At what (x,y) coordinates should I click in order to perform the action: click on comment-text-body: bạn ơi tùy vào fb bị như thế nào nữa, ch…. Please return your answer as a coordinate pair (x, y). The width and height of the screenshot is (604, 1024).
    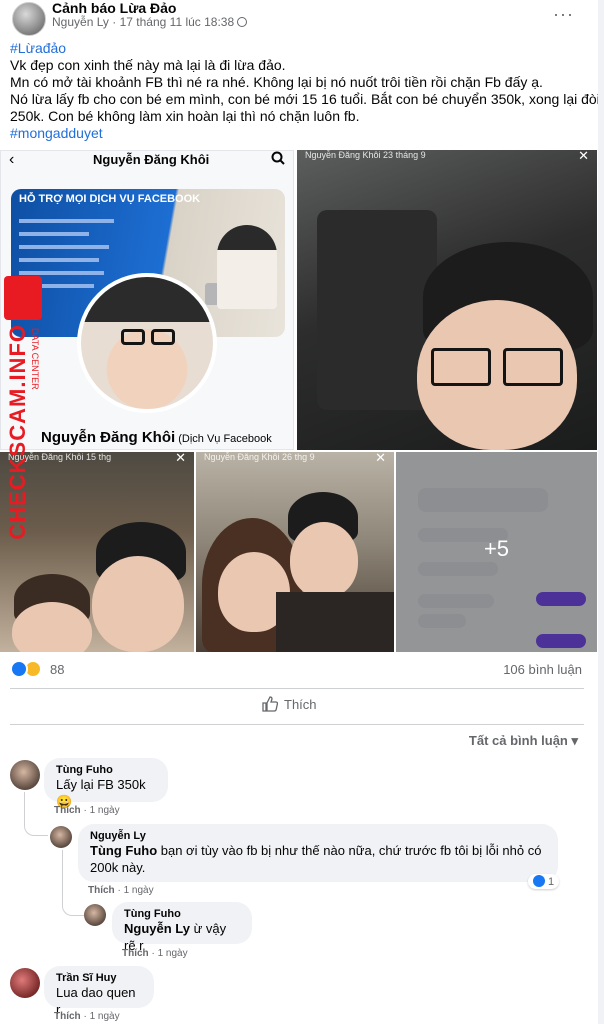
    Looking at the image, I should click on (349, 850).